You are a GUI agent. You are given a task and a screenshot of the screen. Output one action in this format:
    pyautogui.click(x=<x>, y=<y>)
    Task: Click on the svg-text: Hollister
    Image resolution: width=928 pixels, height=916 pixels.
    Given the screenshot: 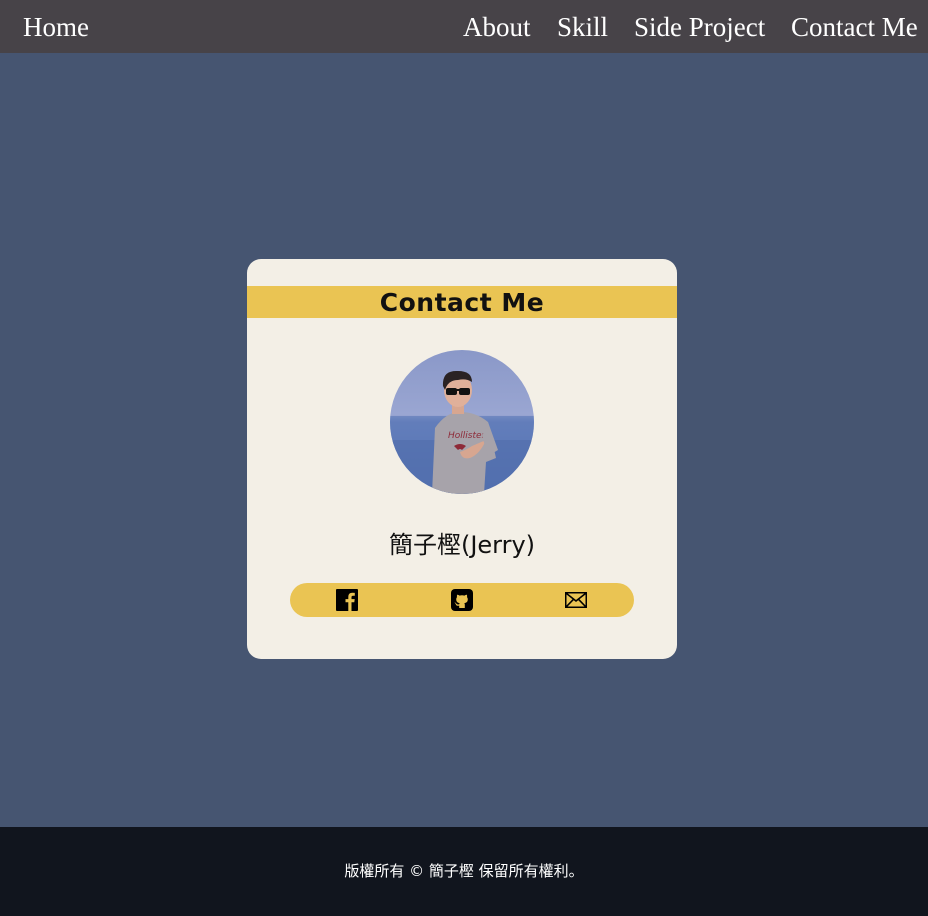 What is the action you would take?
    pyautogui.click(x=467, y=436)
    